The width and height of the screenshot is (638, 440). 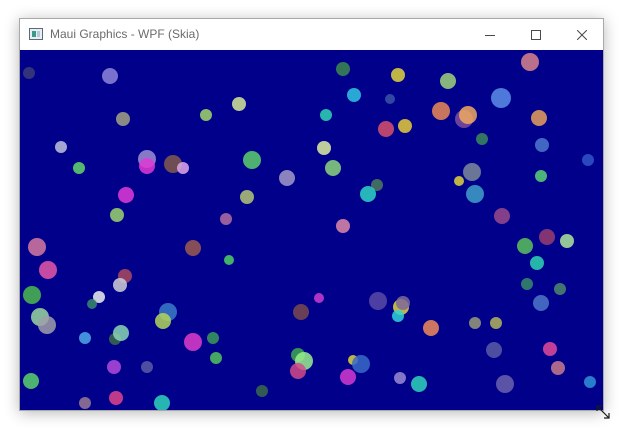 I want to click on maximize-button, so click(x=536, y=34).